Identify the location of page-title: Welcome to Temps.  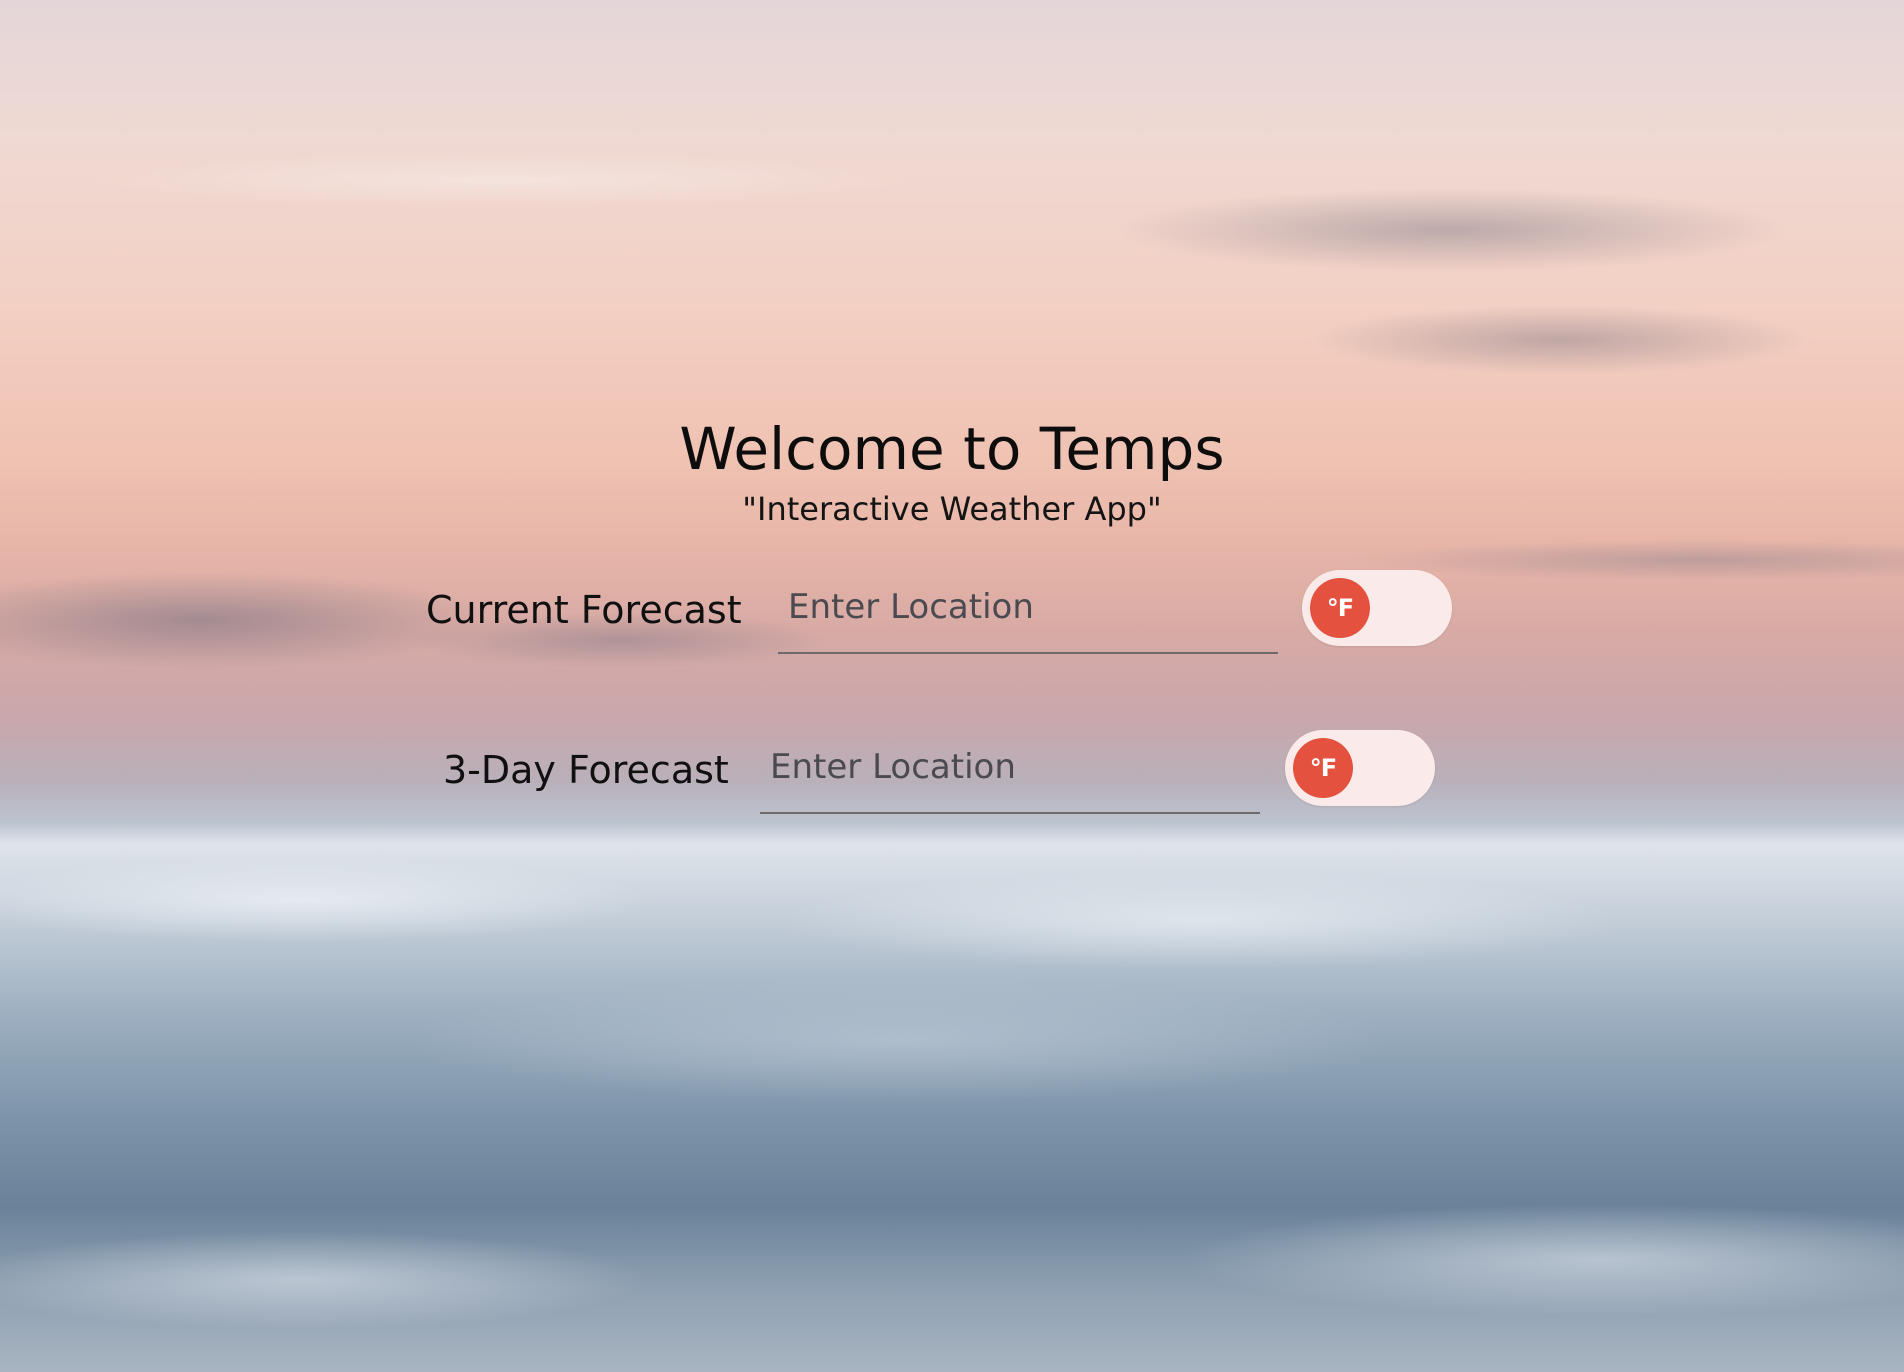
(952, 449).